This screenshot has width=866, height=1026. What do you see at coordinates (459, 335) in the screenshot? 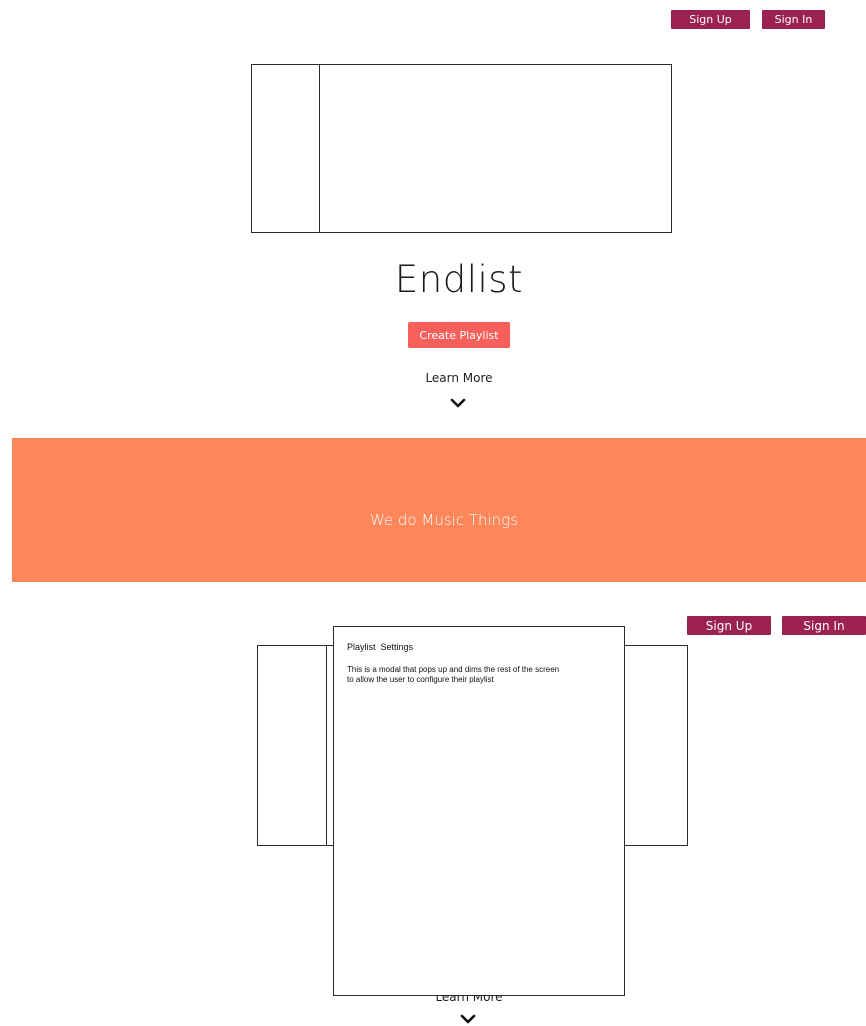
I see `create-playlist-button: Create Playlist` at bounding box center [459, 335].